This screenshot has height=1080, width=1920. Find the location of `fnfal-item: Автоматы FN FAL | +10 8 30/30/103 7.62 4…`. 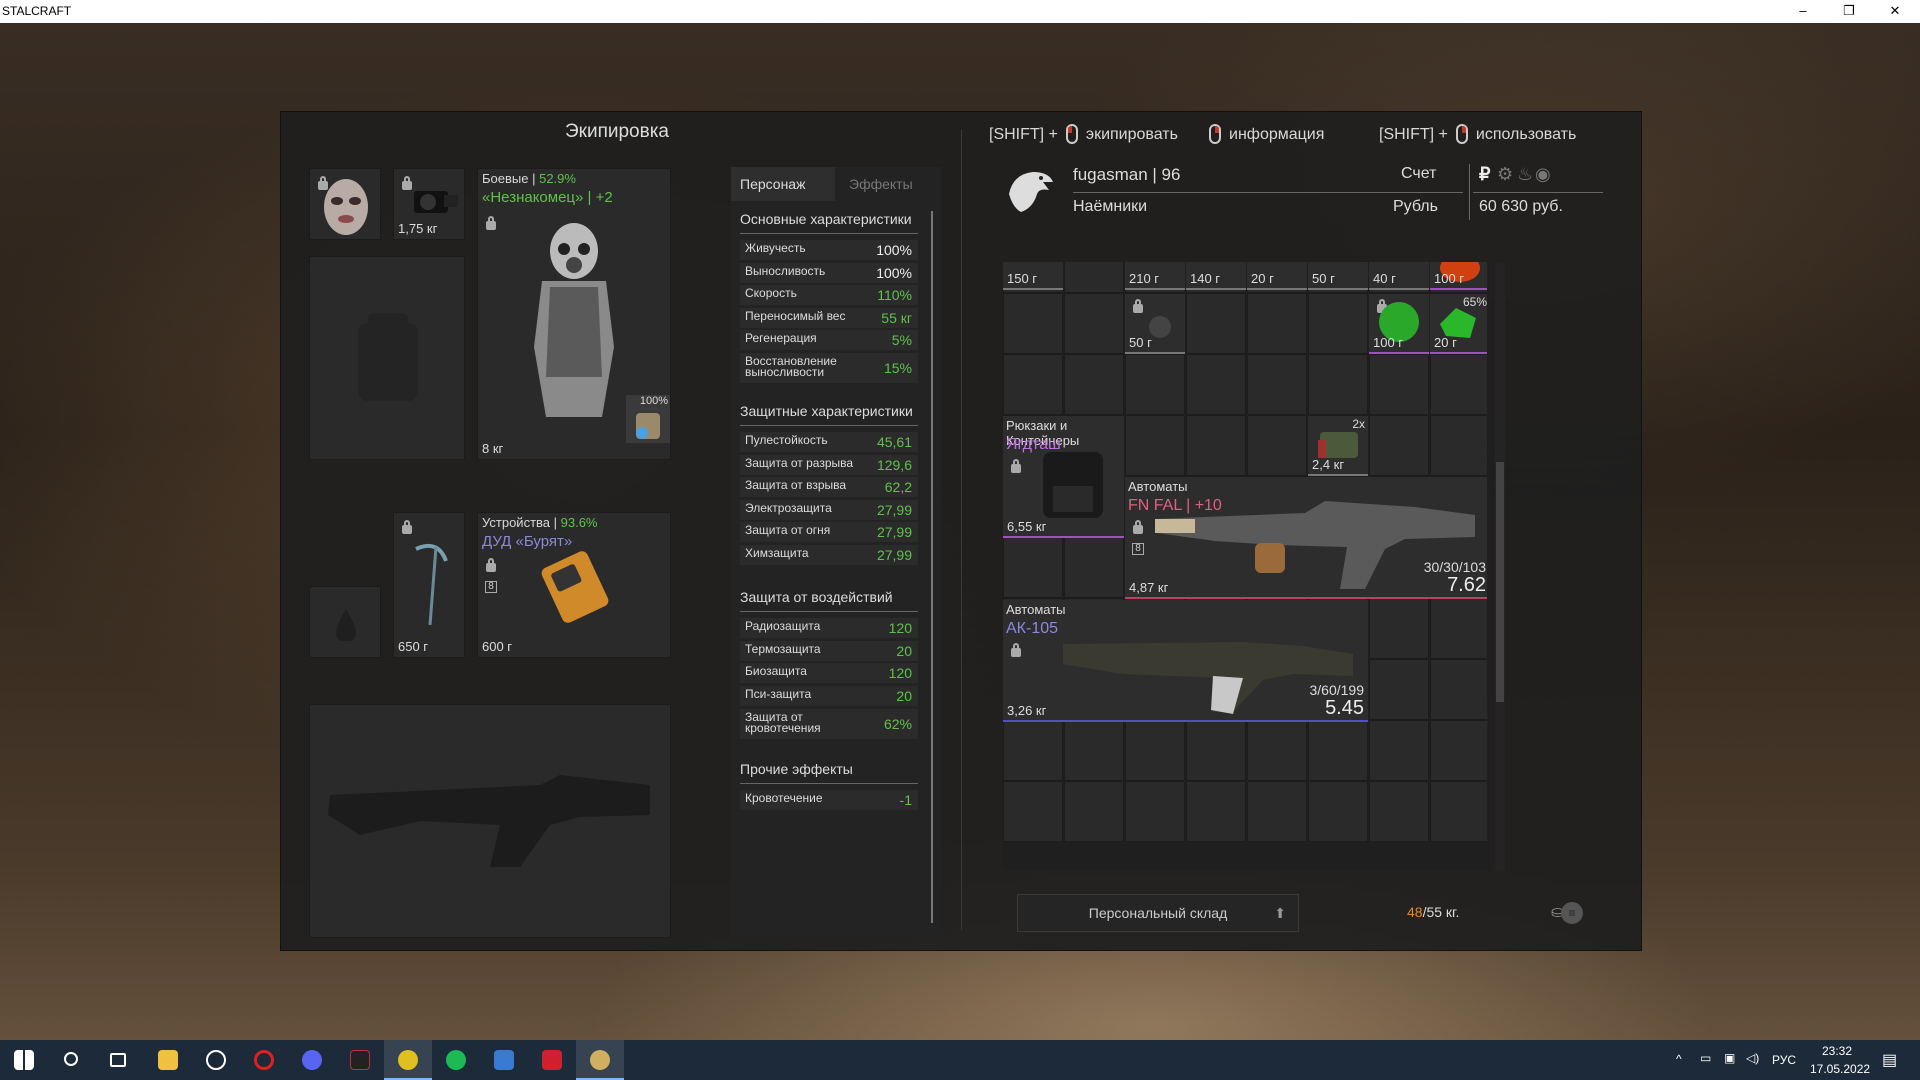

fnfal-item: Автоматы FN FAL | +10 8 30/30/103 7.62 4… is located at coordinates (1306, 538).